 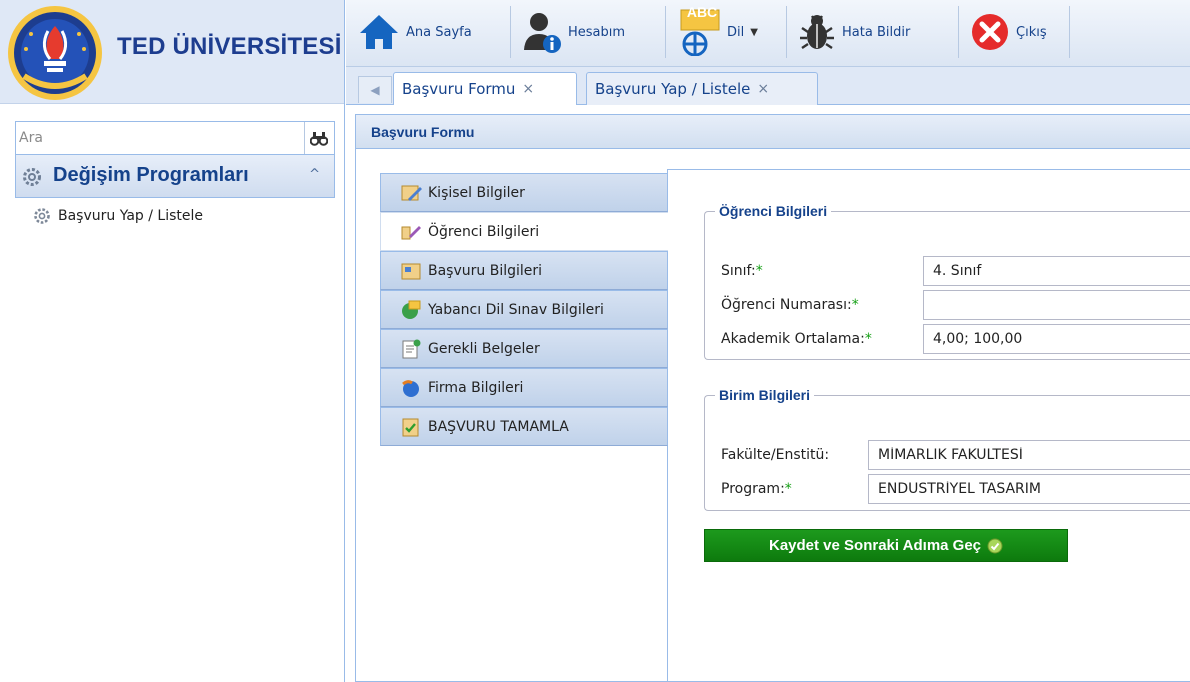 I want to click on check-circle-icon, so click(x=995, y=545).